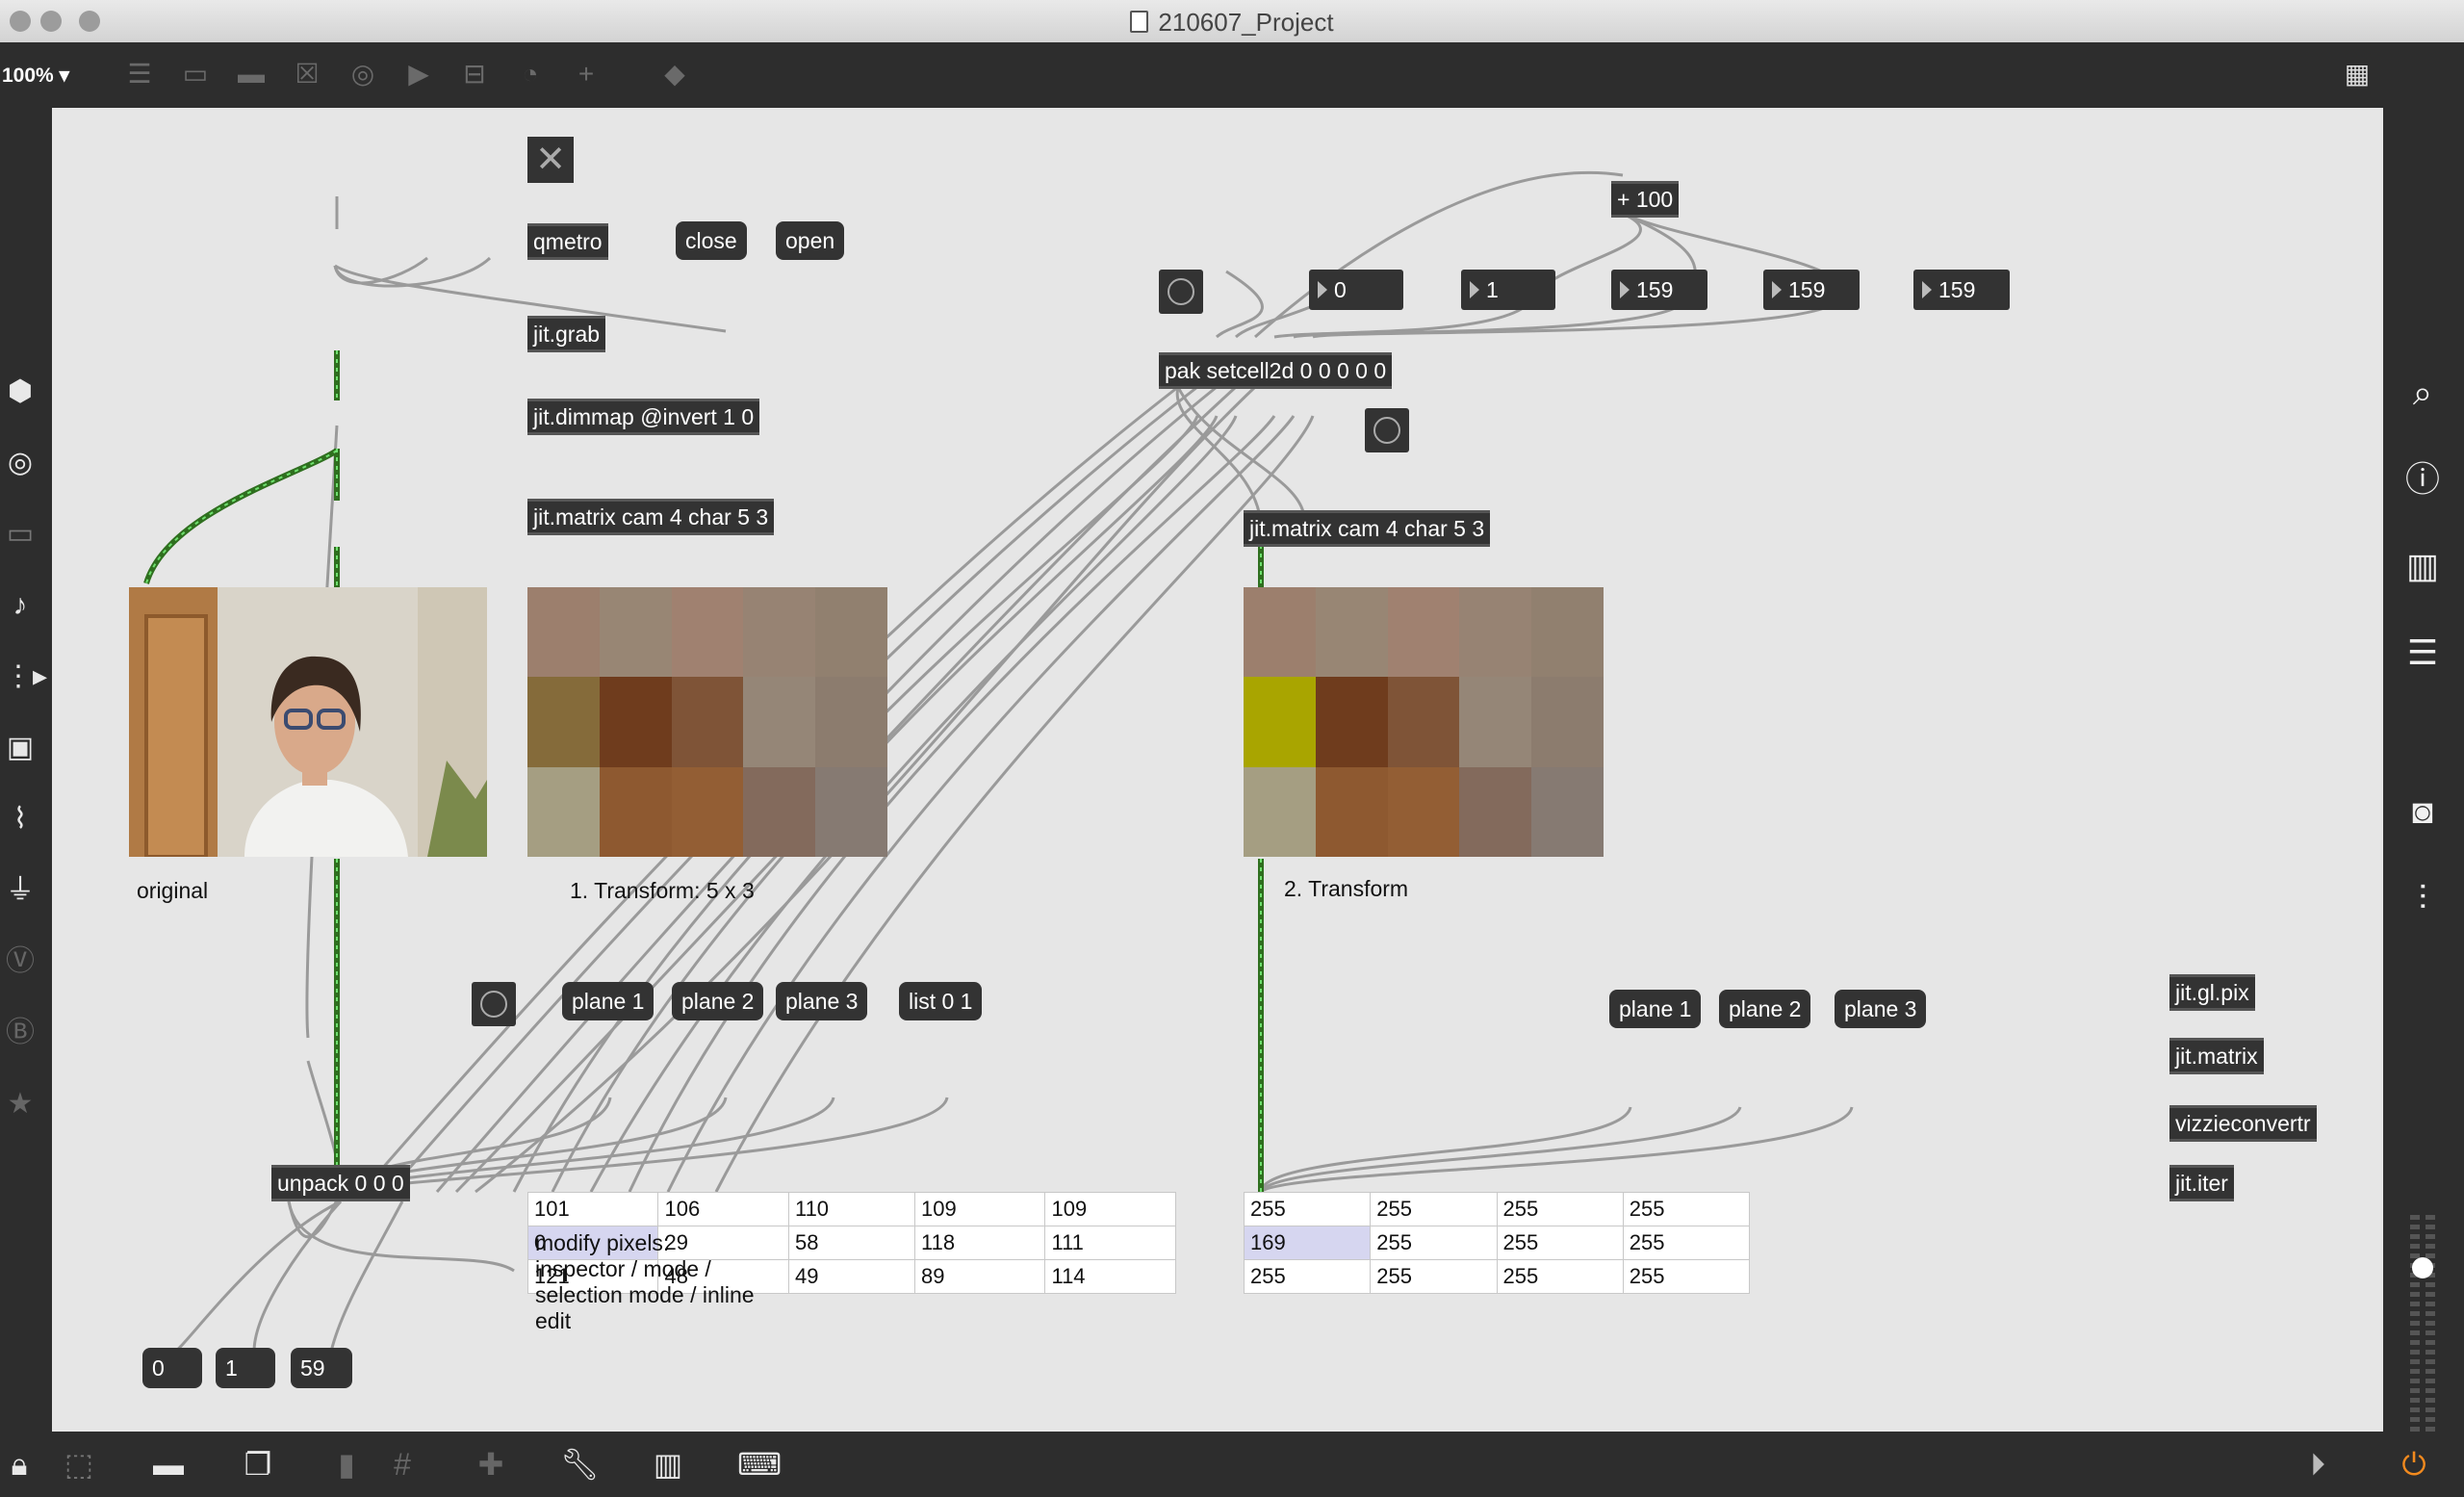 The height and width of the screenshot is (1497, 2464). I want to click on play-audio-icon: ⏵, so click(2317, 1464).